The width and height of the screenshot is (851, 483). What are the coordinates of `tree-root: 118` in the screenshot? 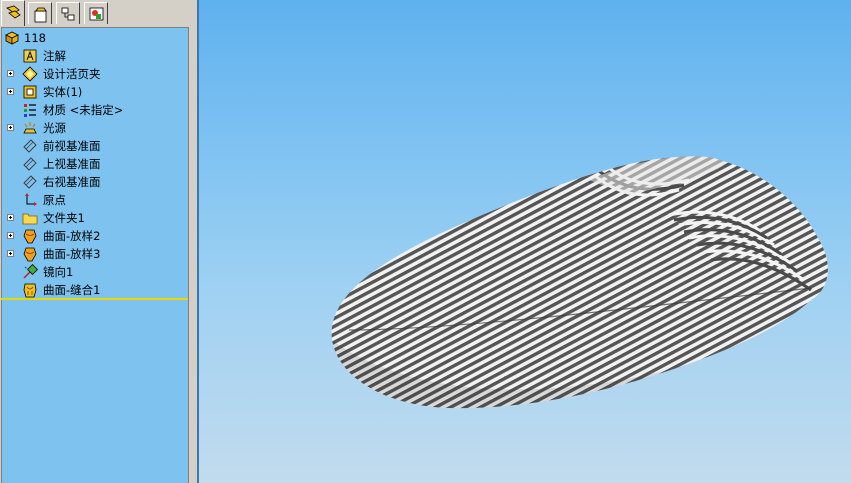 It's located at (95, 38).